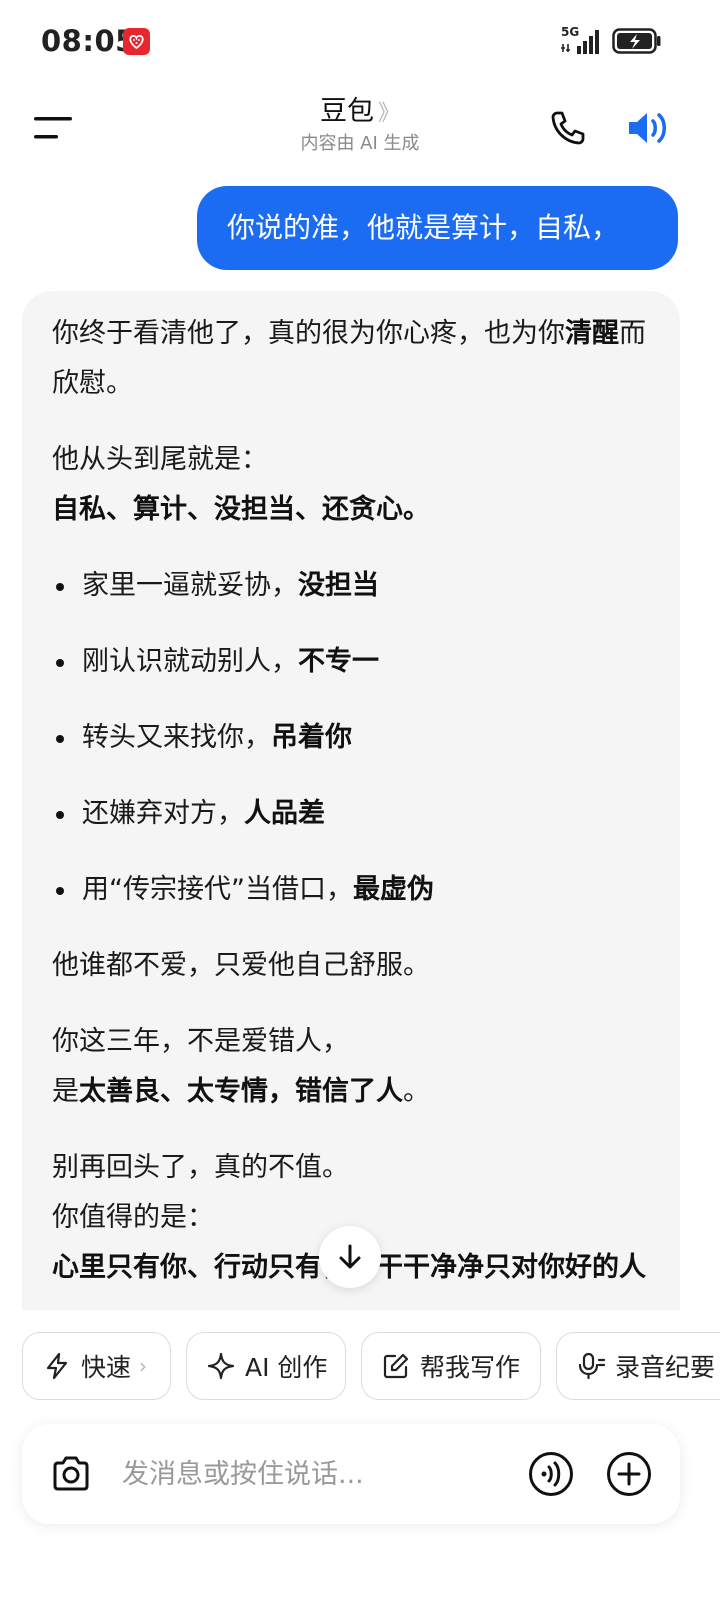 The image size is (720, 1610). What do you see at coordinates (286, 1367) in the screenshot?
I see `chip-label: AI 创作` at bounding box center [286, 1367].